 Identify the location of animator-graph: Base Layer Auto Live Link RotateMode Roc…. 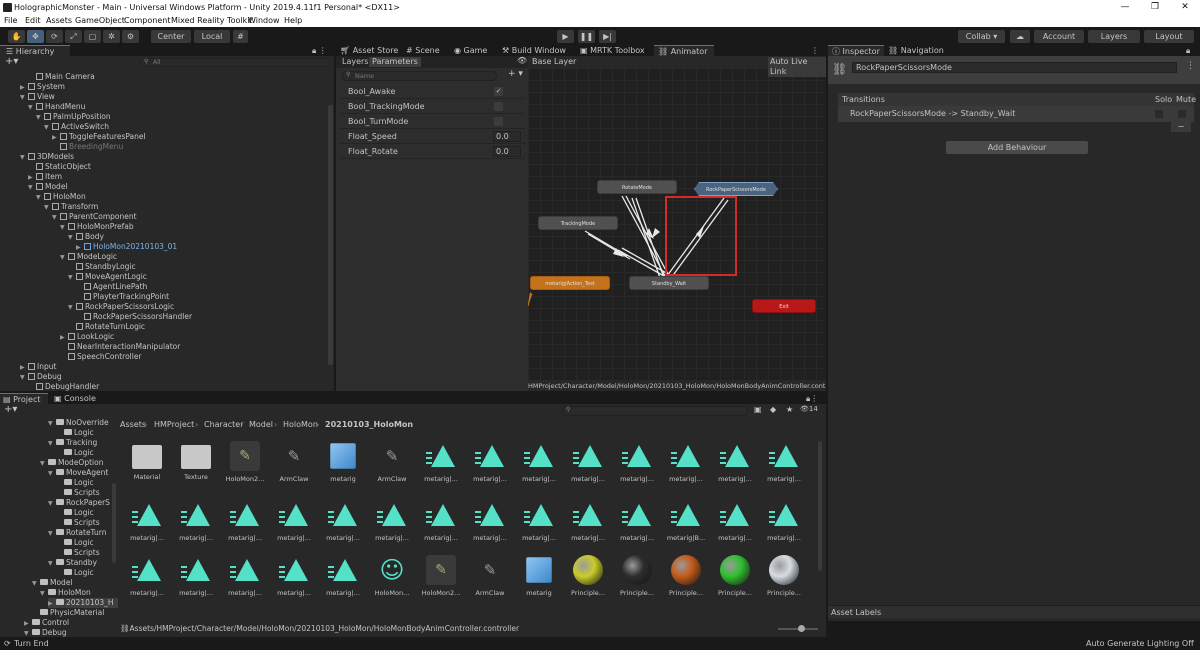
(677, 223).